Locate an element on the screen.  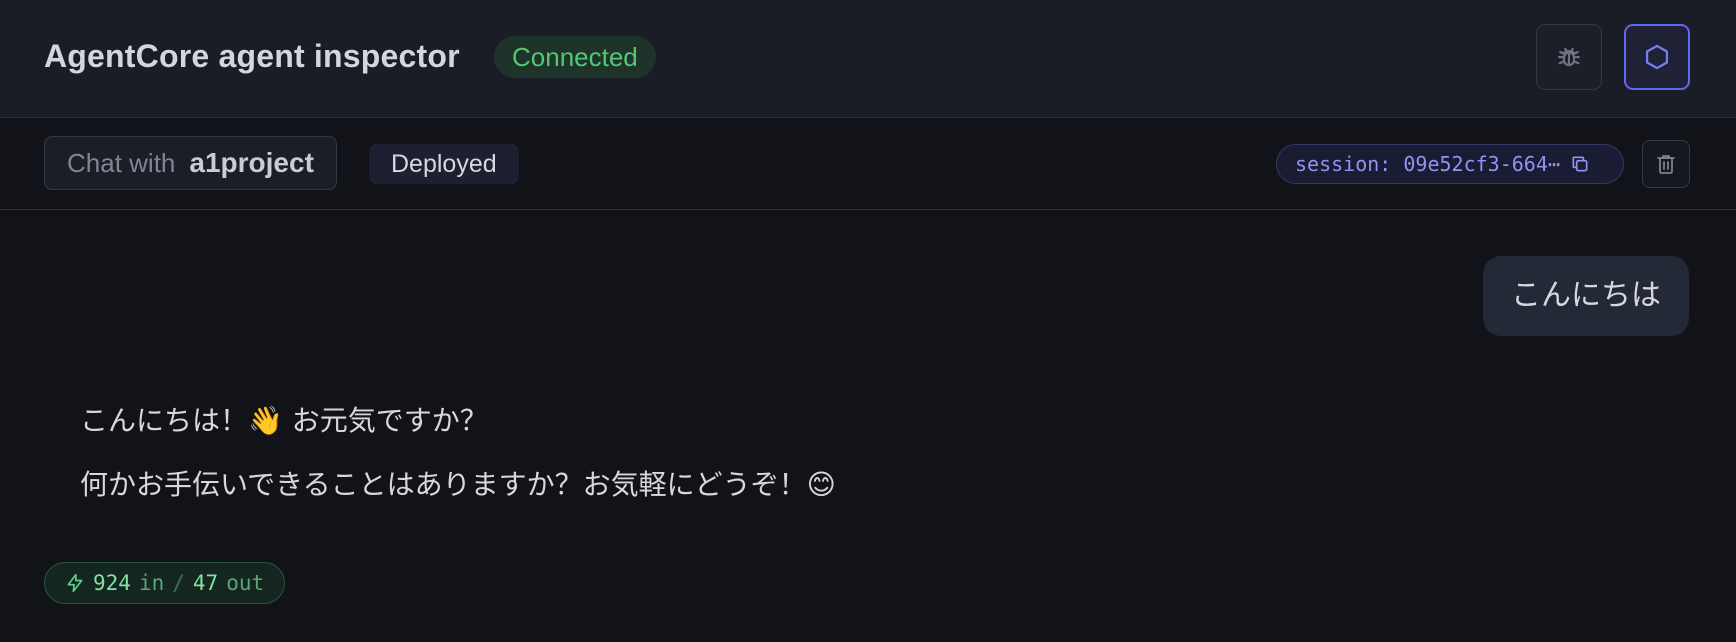
bug-icon is located at coordinates (1569, 57).